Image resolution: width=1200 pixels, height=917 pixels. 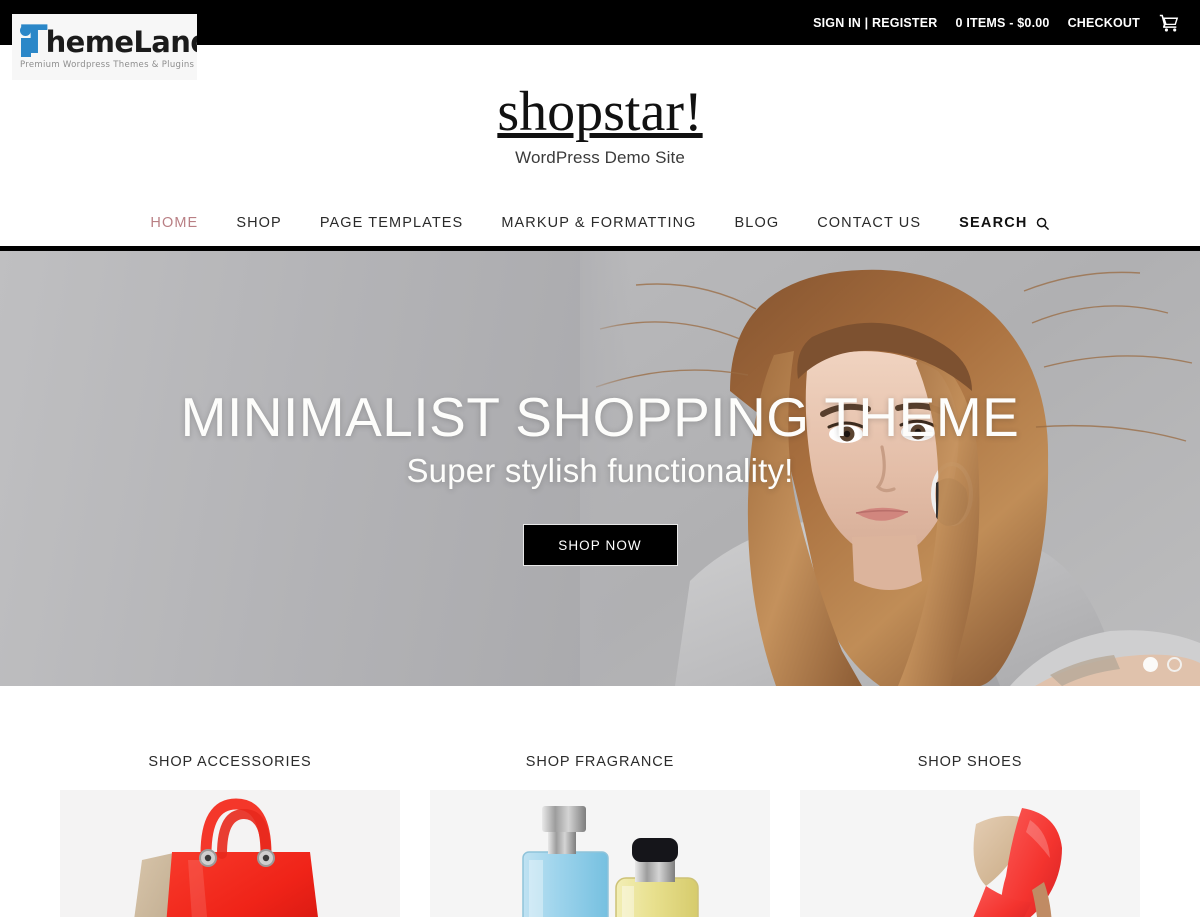 I want to click on shopping-cart-icon, so click(x=1169, y=23).